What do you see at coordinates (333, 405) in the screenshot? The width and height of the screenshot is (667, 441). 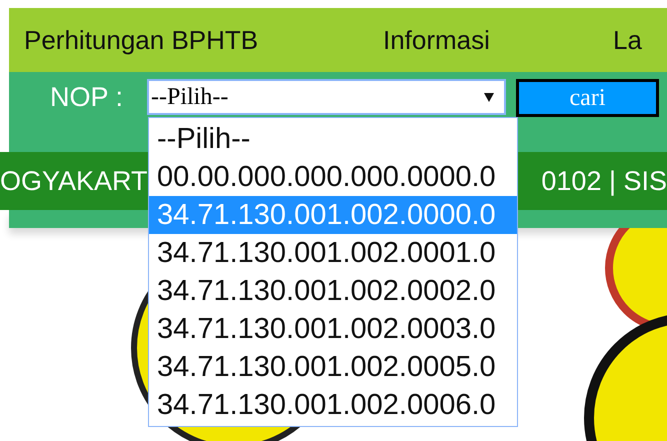 I see `dropdown-option: 34.71.130.001.002.0006.0` at bounding box center [333, 405].